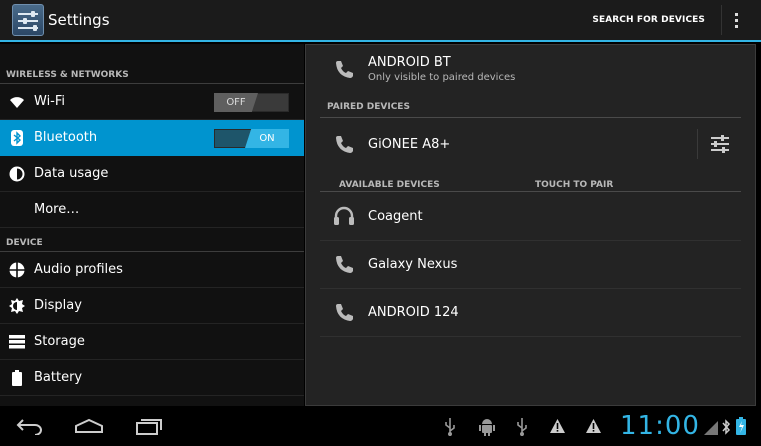 The height and width of the screenshot is (446, 761). What do you see at coordinates (736, 20) in the screenshot?
I see `overflow-menu-icon` at bounding box center [736, 20].